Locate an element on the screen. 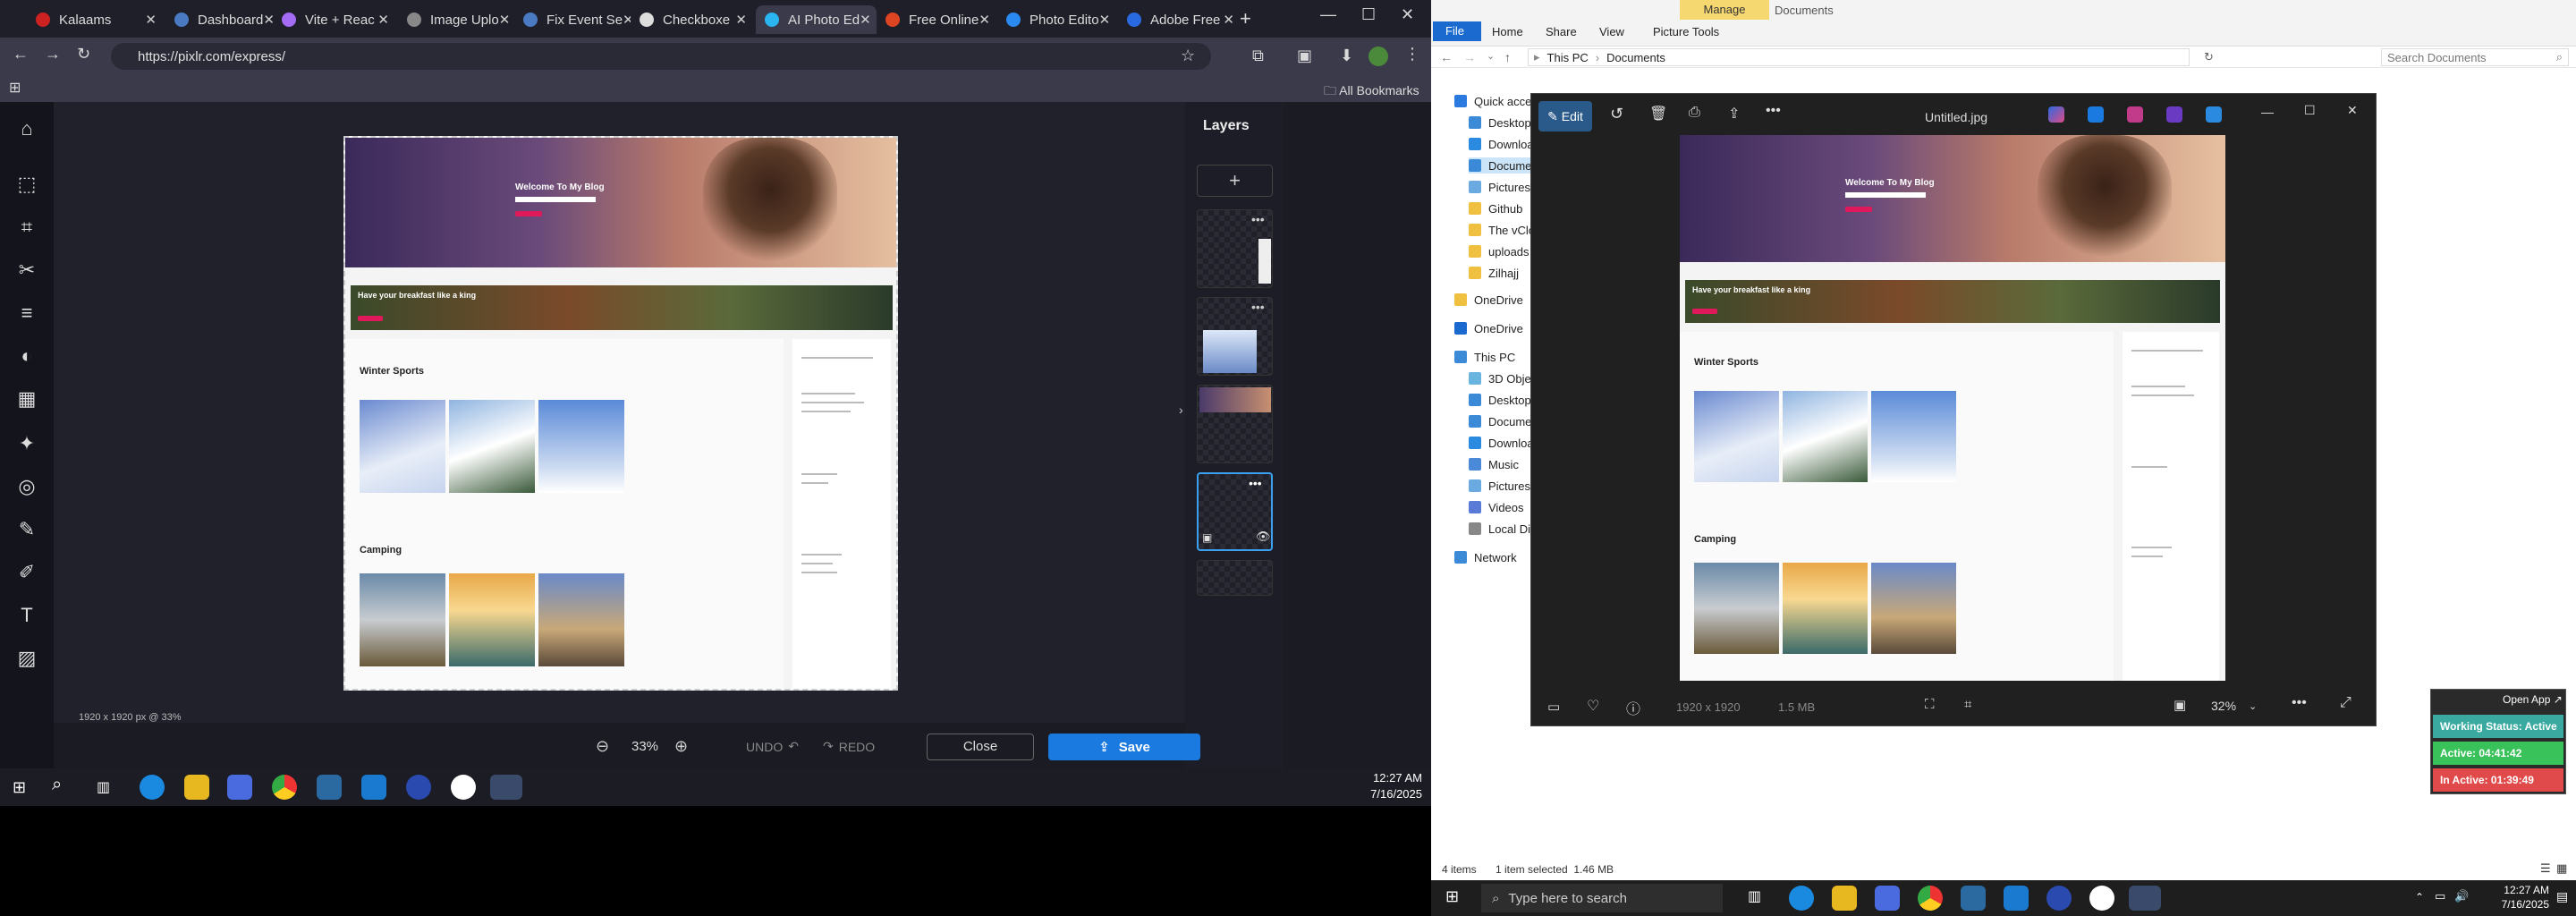 The height and width of the screenshot is (916, 2576). details-view-icon: ☰ is located at coordinates (2545, 868).